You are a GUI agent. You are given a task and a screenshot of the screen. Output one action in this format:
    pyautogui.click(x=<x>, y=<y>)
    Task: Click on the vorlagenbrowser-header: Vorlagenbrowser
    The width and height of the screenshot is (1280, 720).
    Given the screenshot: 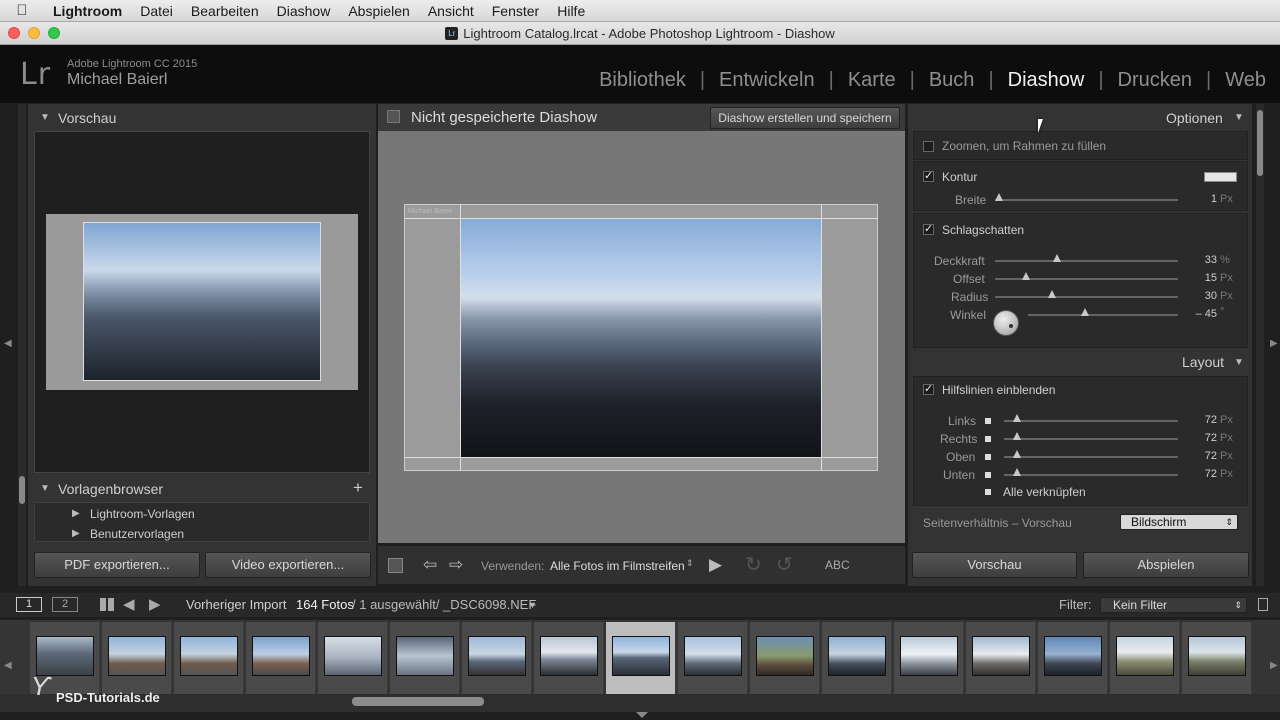 What is the action you would take?
    pyautogui.click(x=110, y=489)
    